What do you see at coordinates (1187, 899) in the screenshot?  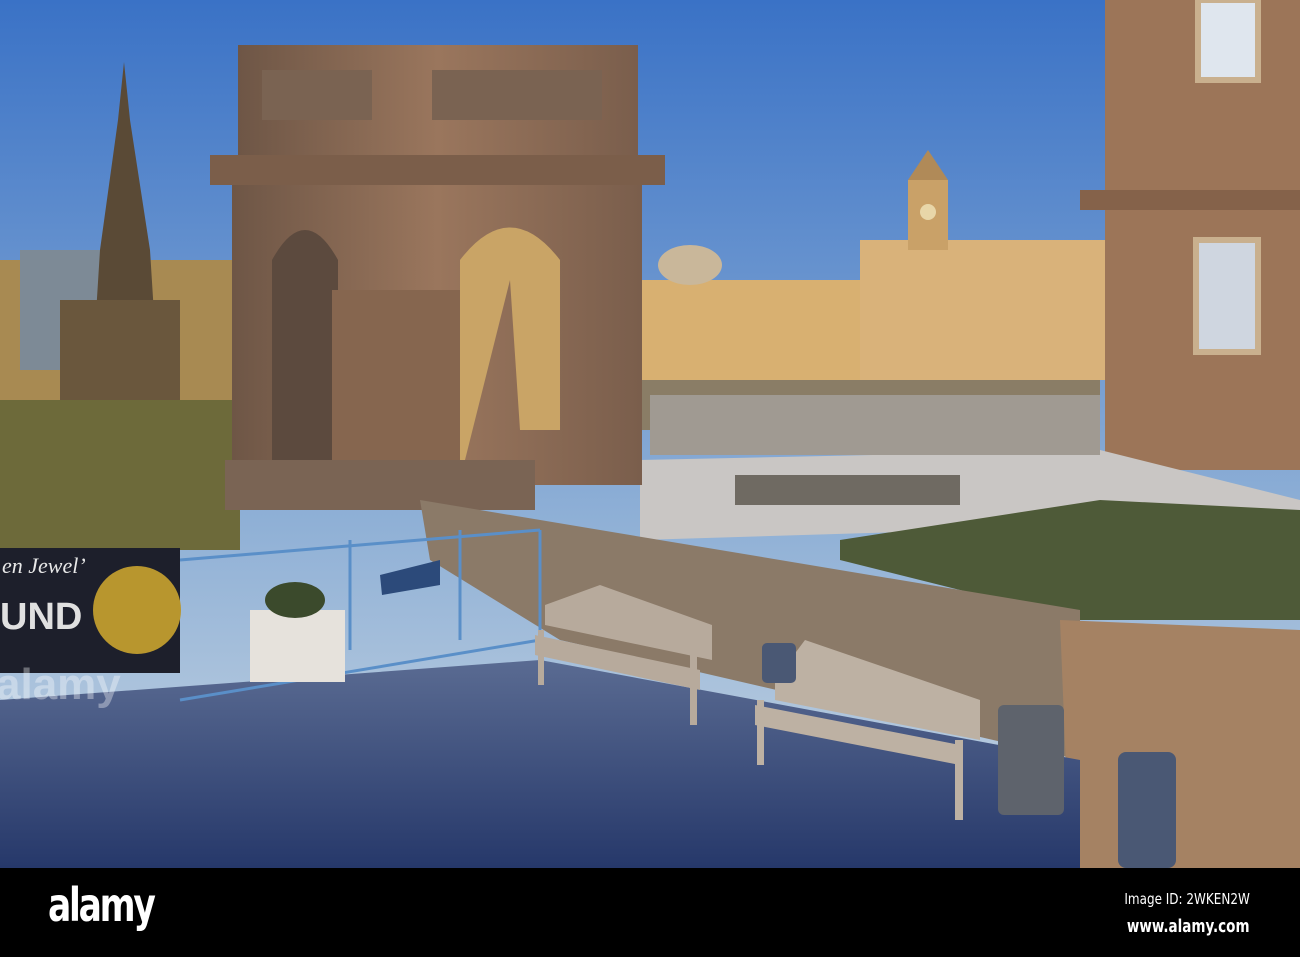 I see `image-id: Image ID: 2WKEN2W` at bounding box center [1187, 899].